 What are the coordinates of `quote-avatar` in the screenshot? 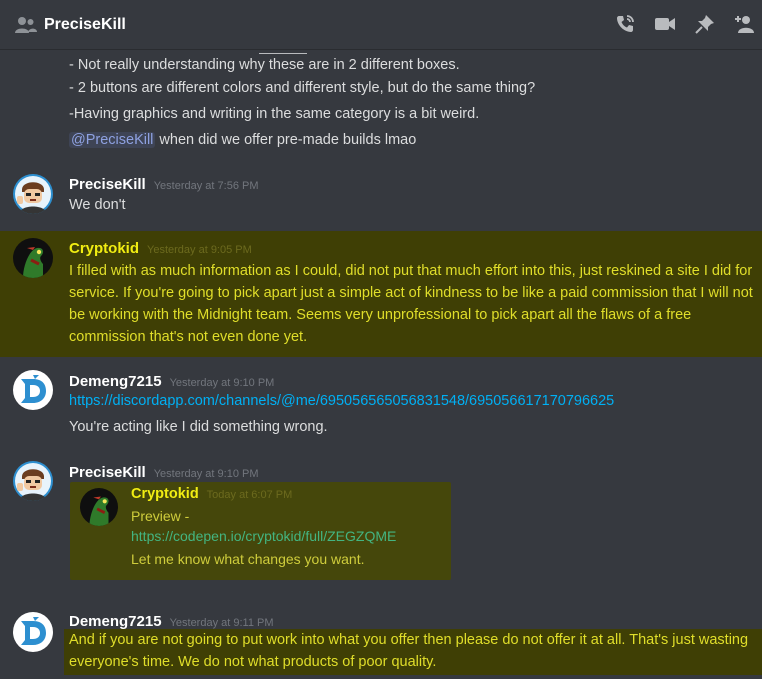 It's located at (99, 507).